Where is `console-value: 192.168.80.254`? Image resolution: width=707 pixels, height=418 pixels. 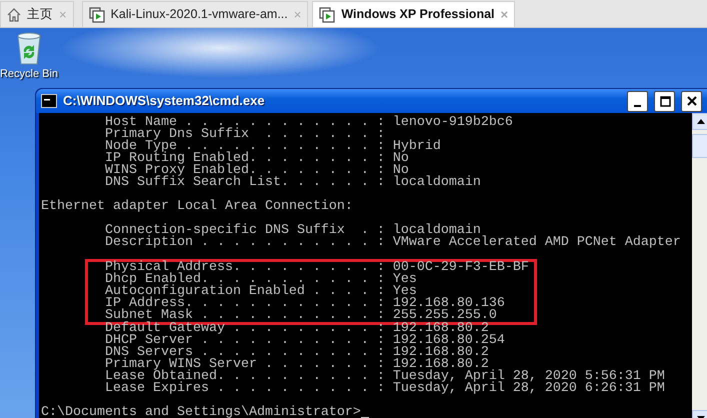 console-value: 192.168.80.254 is located at coordinates (448, 341).